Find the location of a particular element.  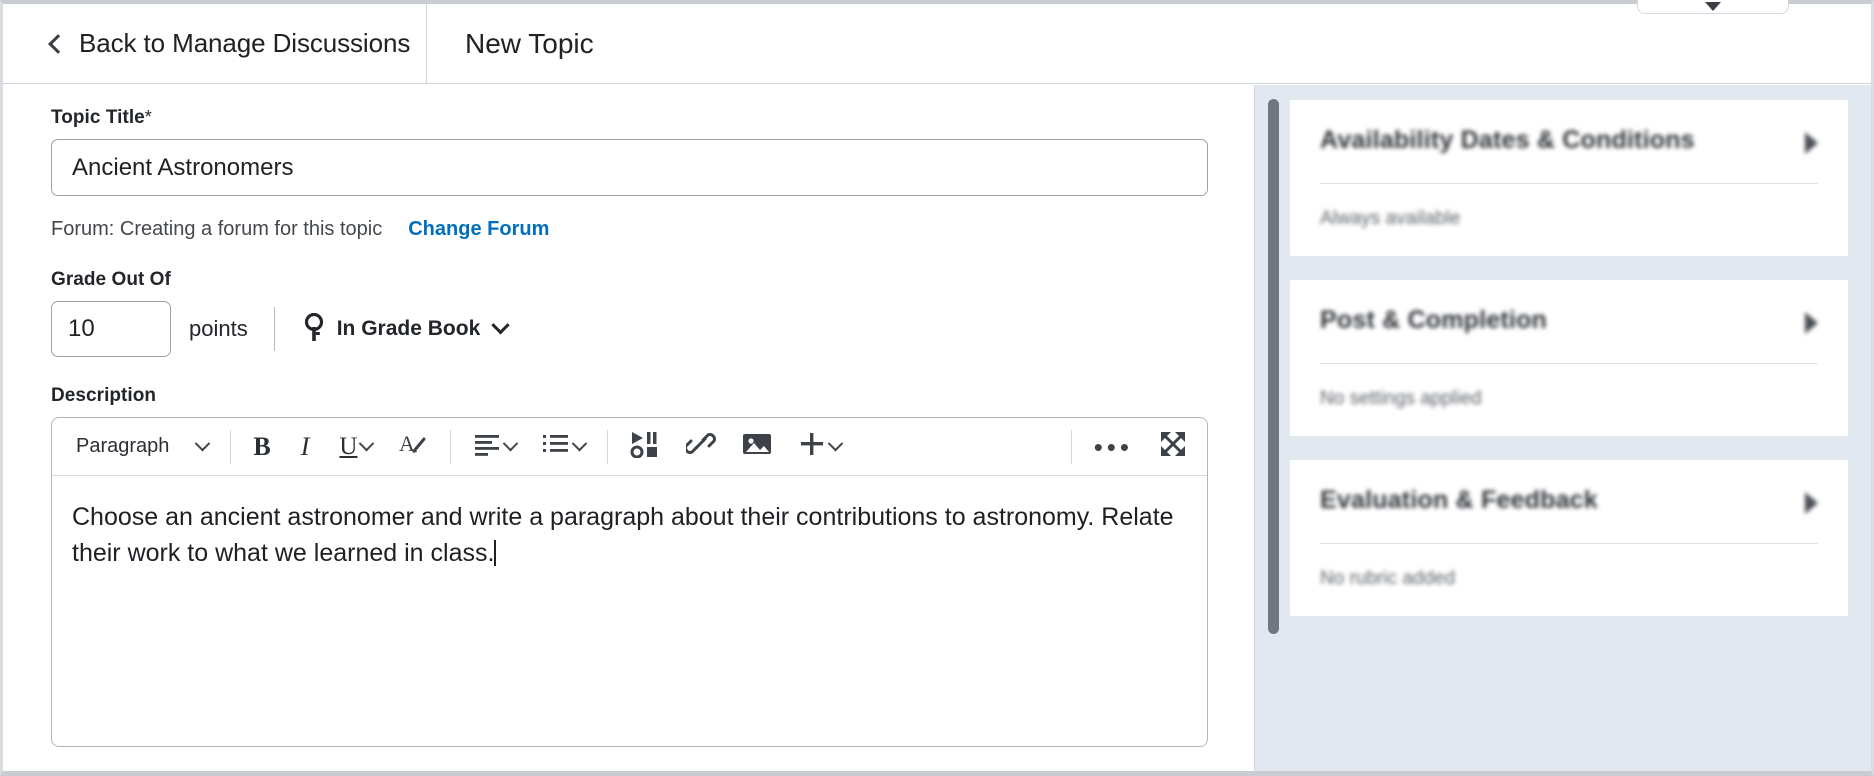

fullscreen-button is located at coordinates (1173, 447).